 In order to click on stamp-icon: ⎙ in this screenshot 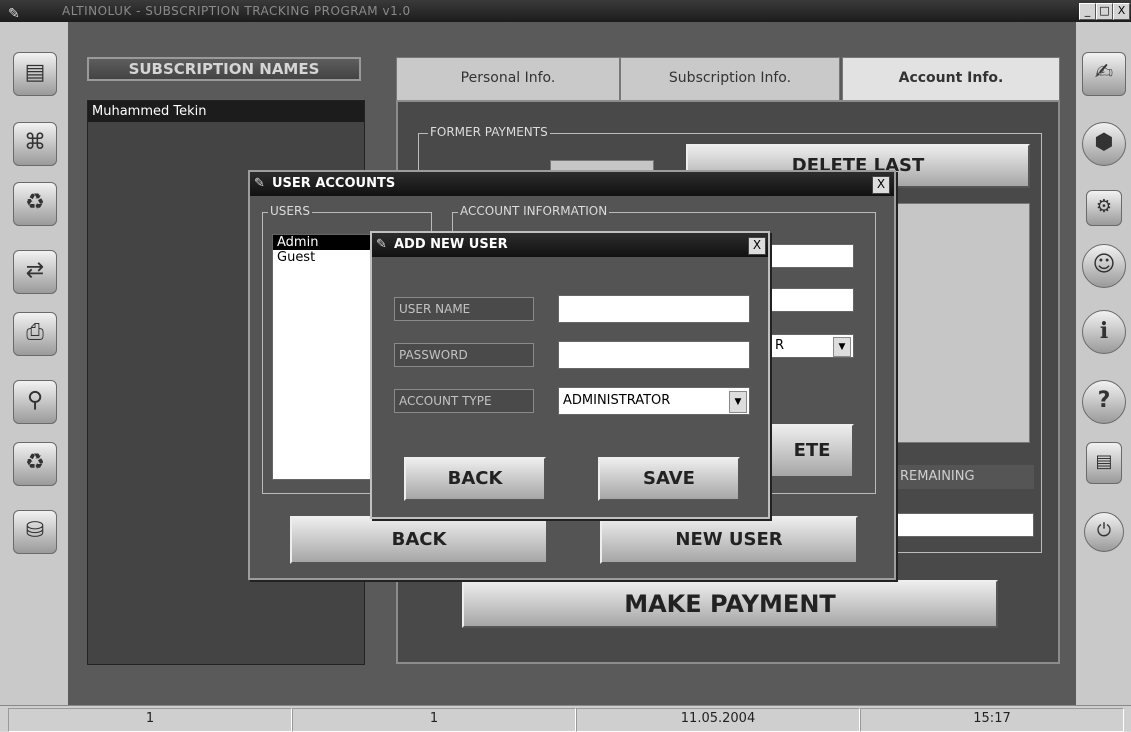, I will do `click(35, 334)`.